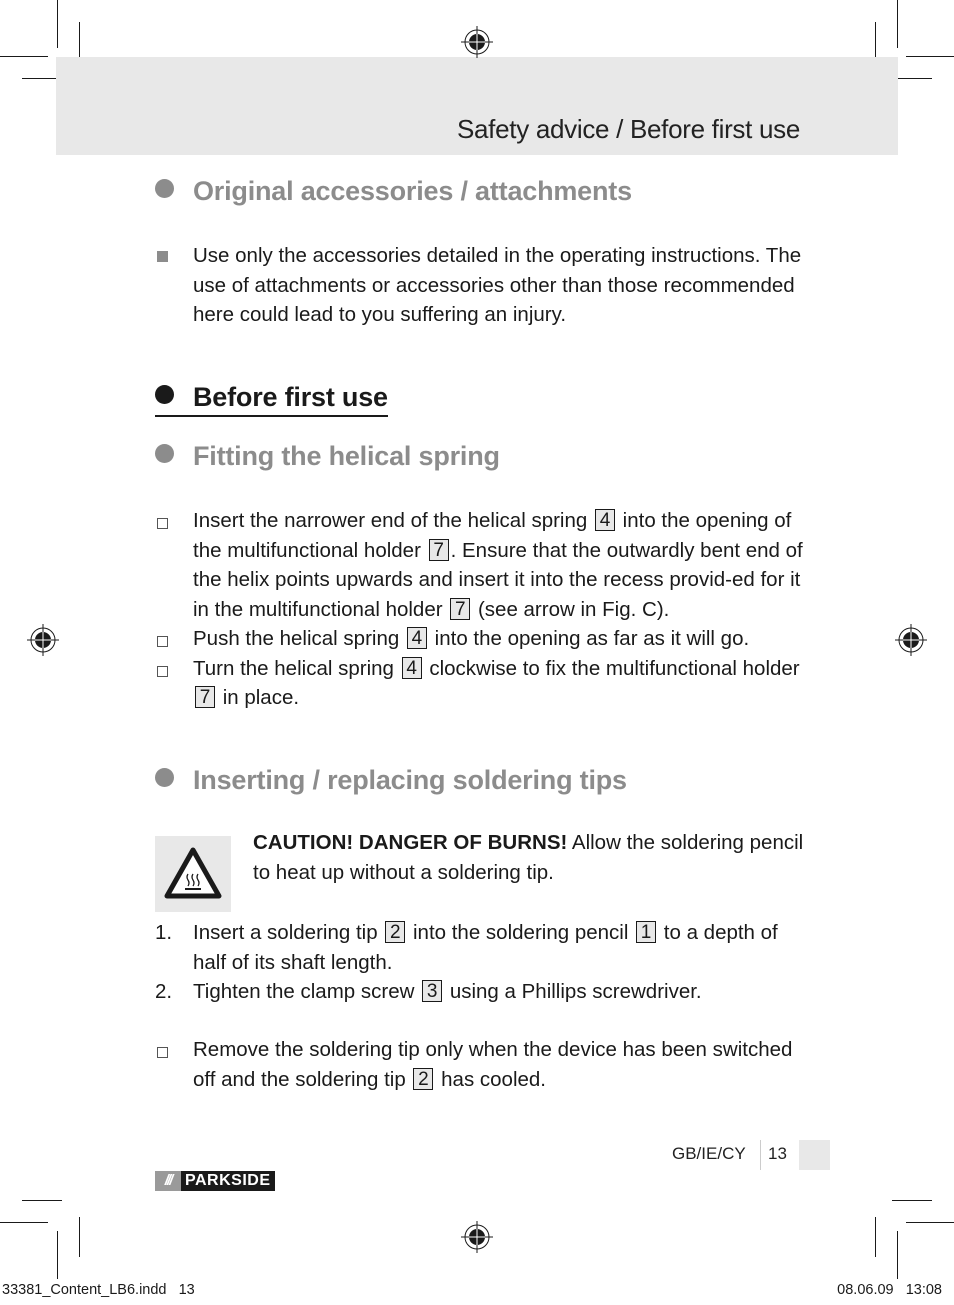  What do you see at coordinates (164, 932) in the screenshot?
I see `step-number: 1.` at bounding box center [164, 932].